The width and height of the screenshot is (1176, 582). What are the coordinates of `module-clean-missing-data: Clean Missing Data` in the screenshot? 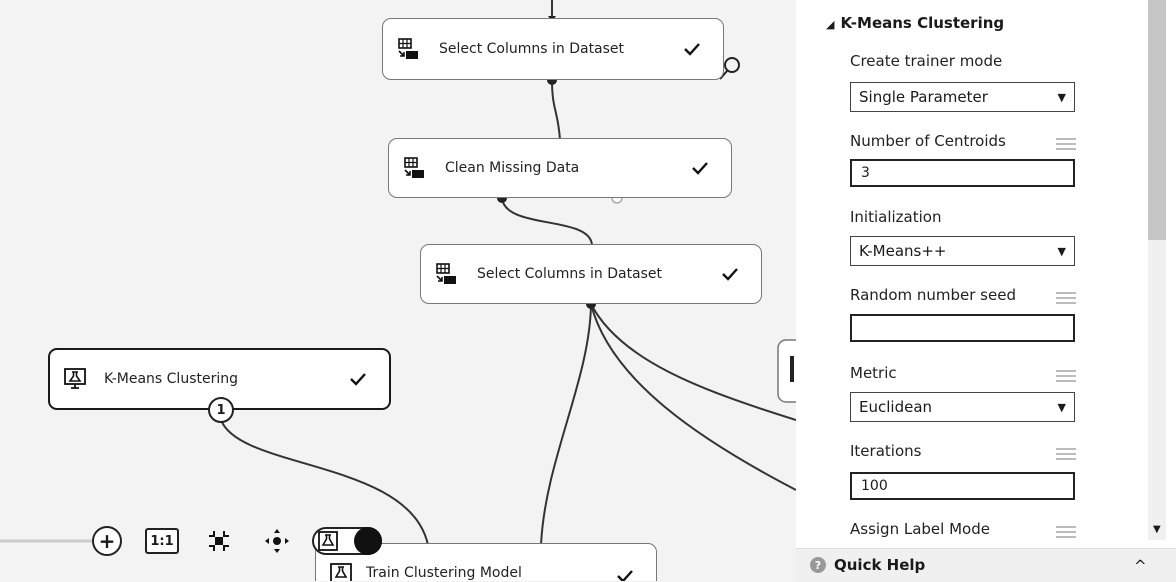 It's located at (560, 168).